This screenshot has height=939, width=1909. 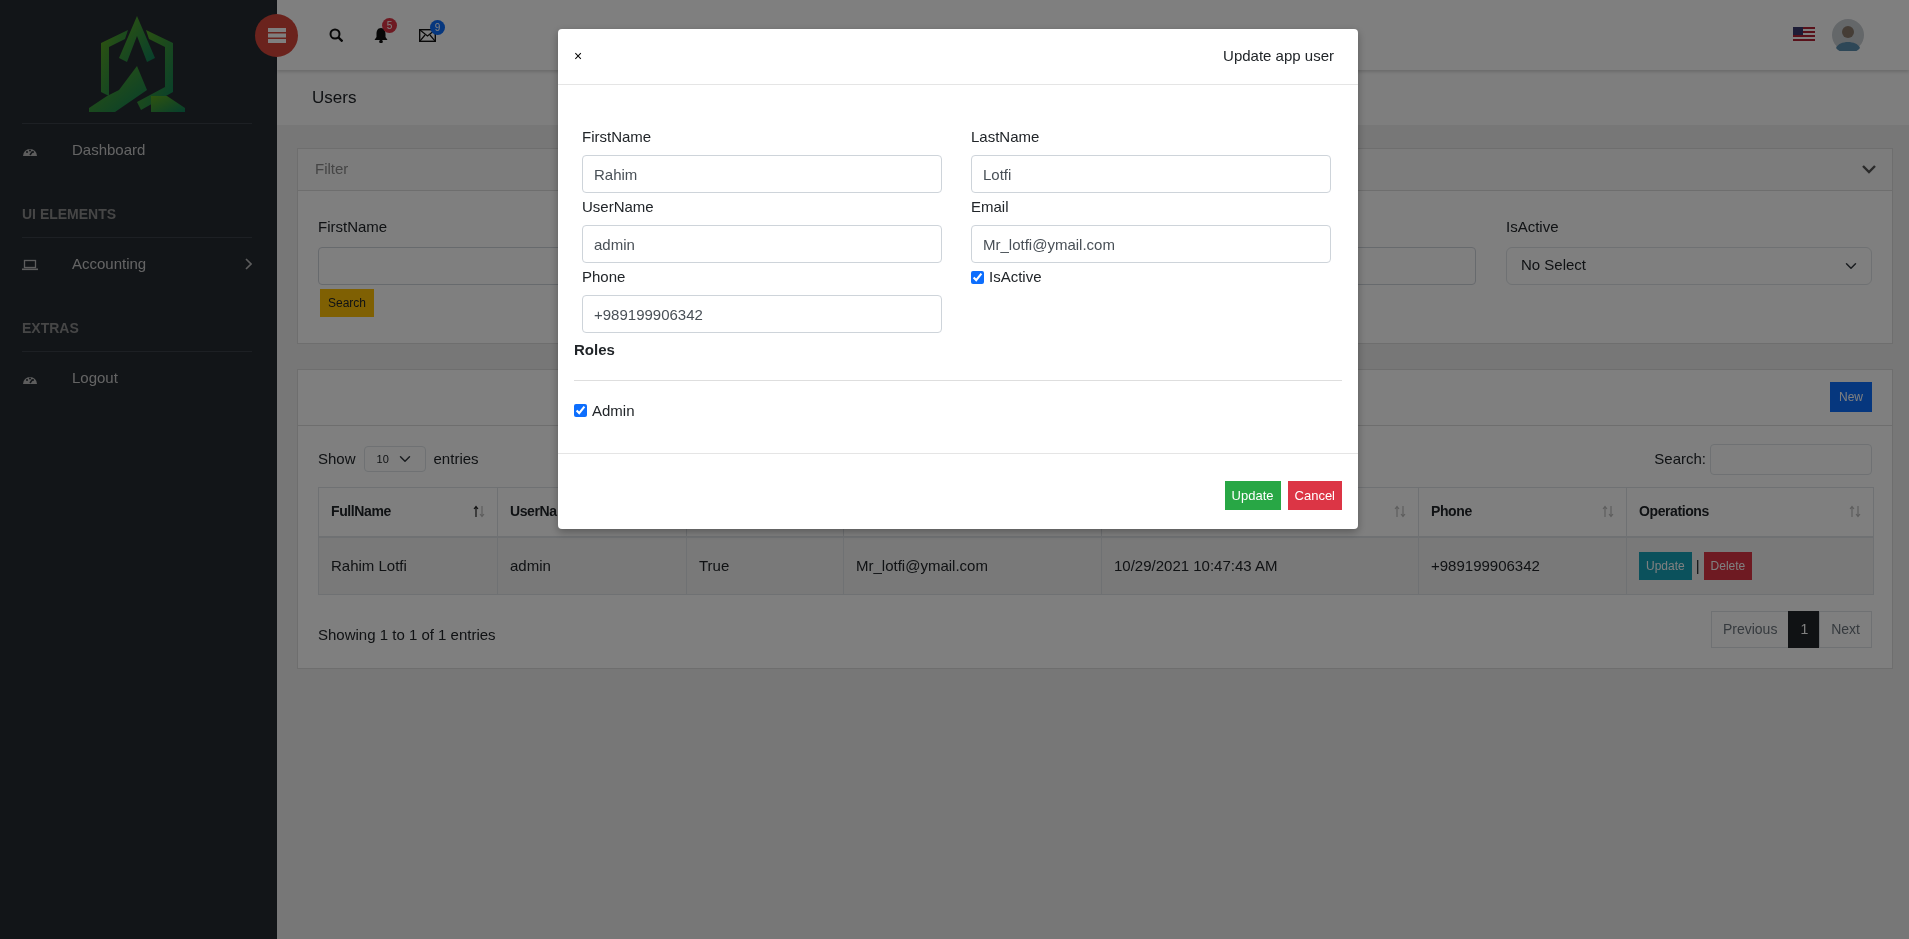 I want to click on text-field: +989199906342, so click(x=762, y=314).